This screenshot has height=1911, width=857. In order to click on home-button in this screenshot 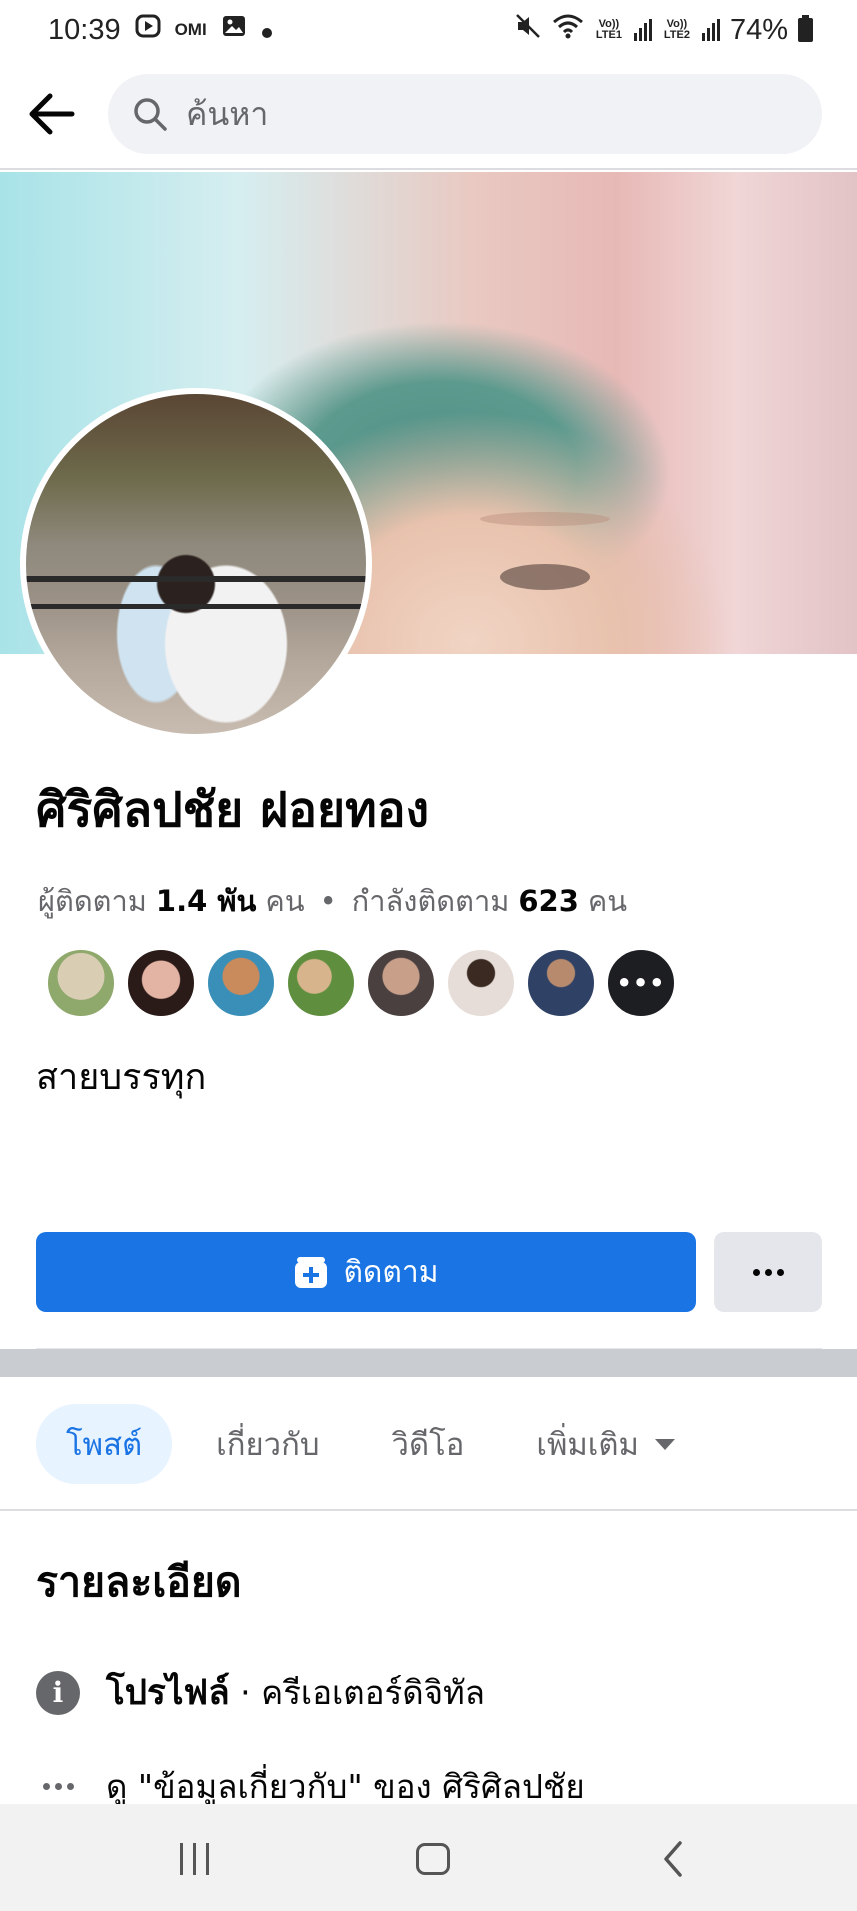, I will do `click(433, 1859)`.